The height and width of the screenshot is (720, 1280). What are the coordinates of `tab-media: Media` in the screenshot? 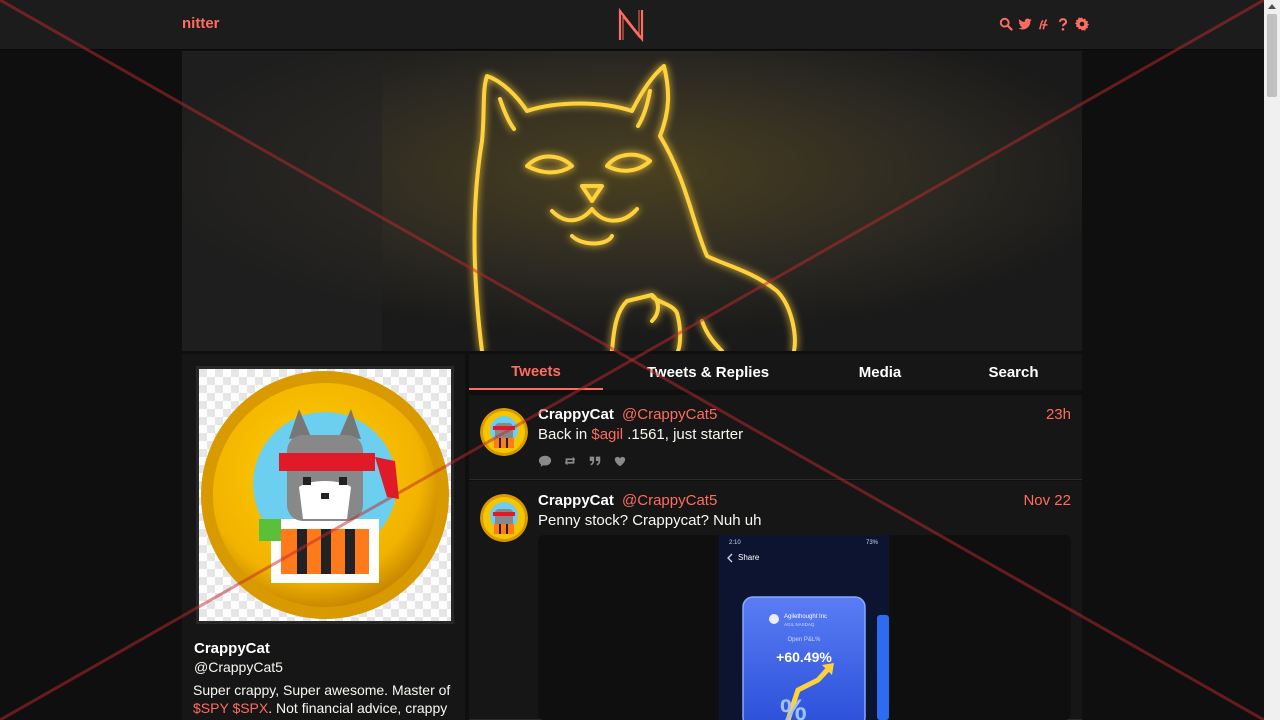 It's located at (880, 372).